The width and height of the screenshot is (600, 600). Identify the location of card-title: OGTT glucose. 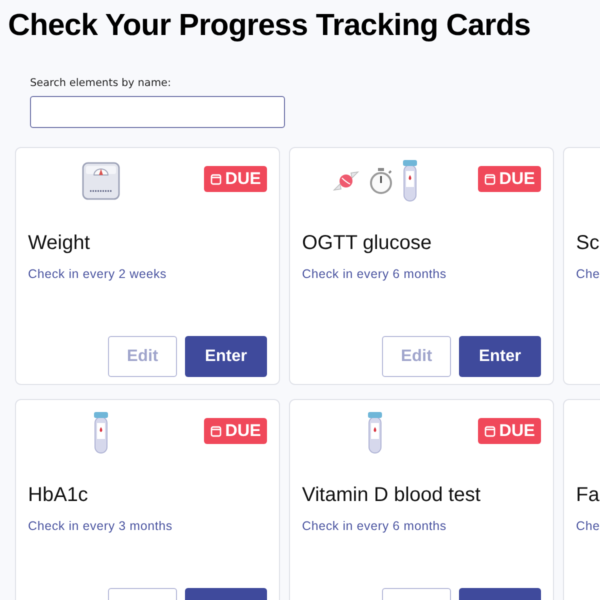
(367, 243).